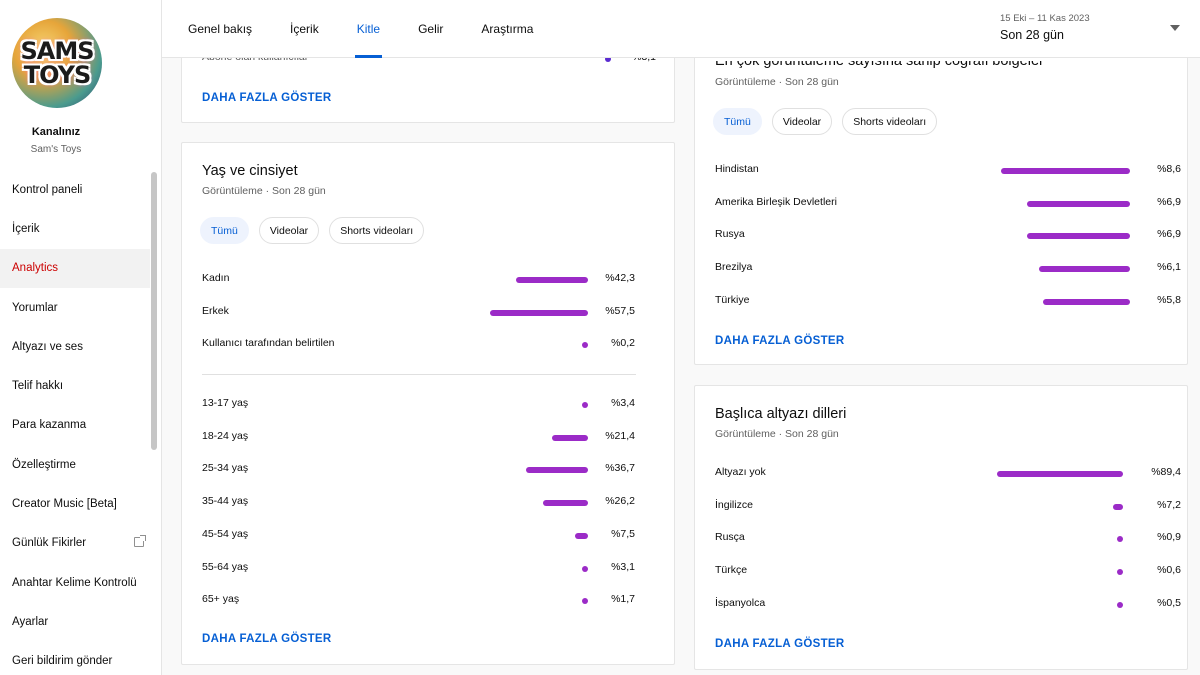  I want to click on channel-name: Sam's Toys, so click(56, 149).